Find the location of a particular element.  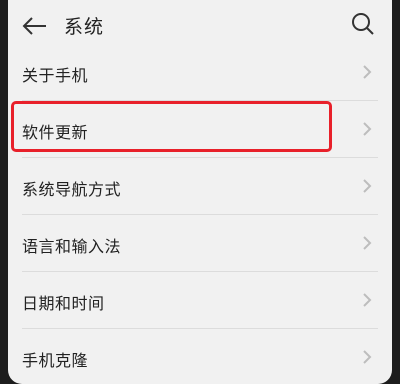

page-title: 系统 is located at coordinates (84, 27).